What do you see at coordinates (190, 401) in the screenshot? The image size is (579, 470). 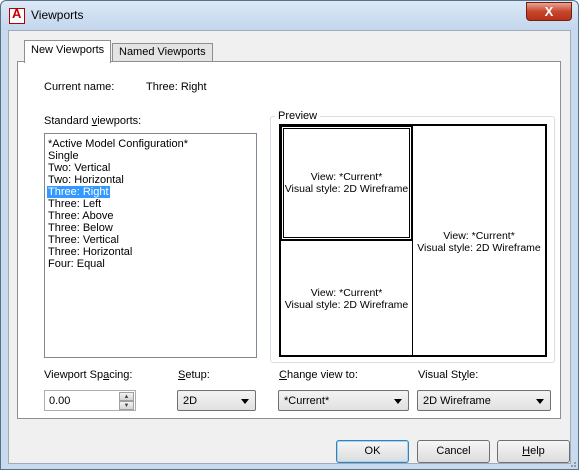 I see `setup-value: 2D` at bounding box center [190, 401].